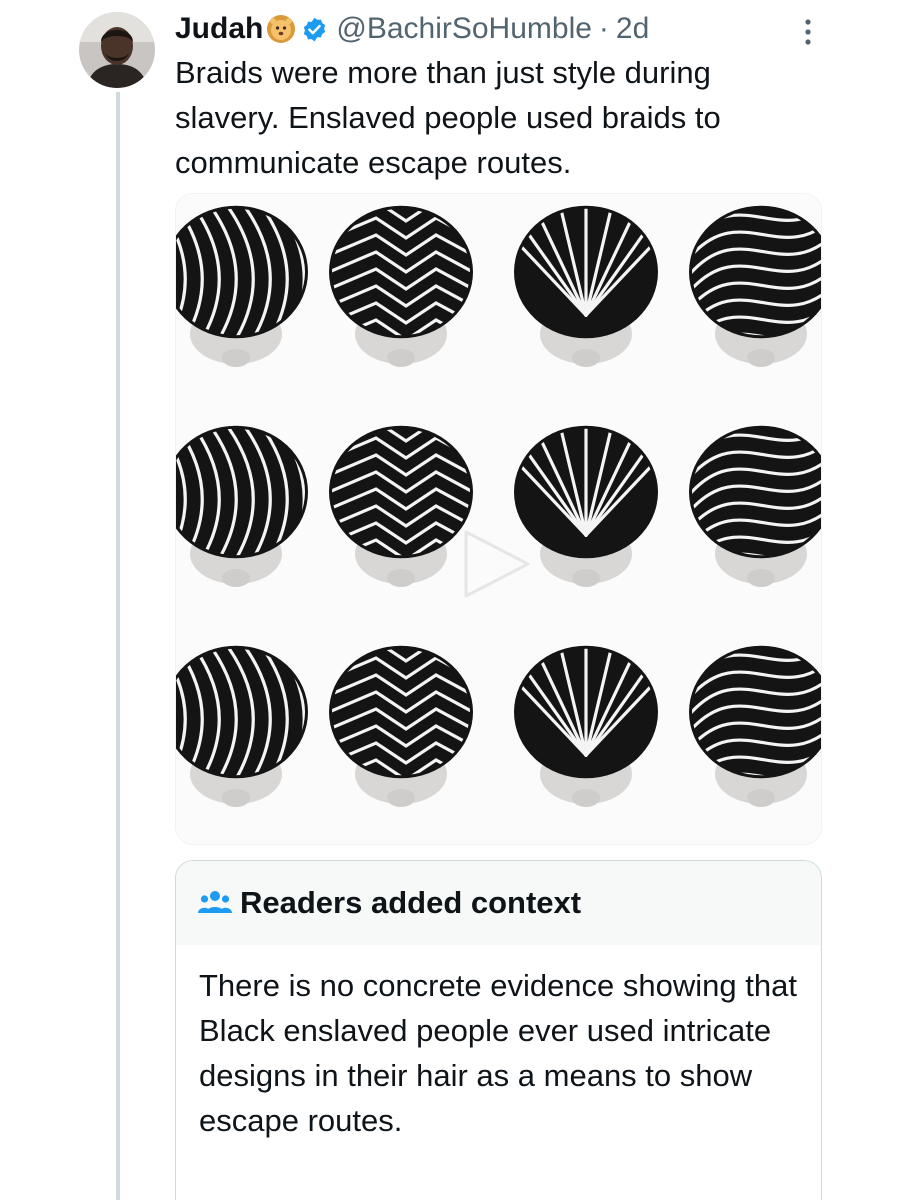 The width and height of the screenshot is (900, 1200). What do you see at coordinates (215, 903) in the screenshot?
I see `people-icon` at bounding box center [215, 903].